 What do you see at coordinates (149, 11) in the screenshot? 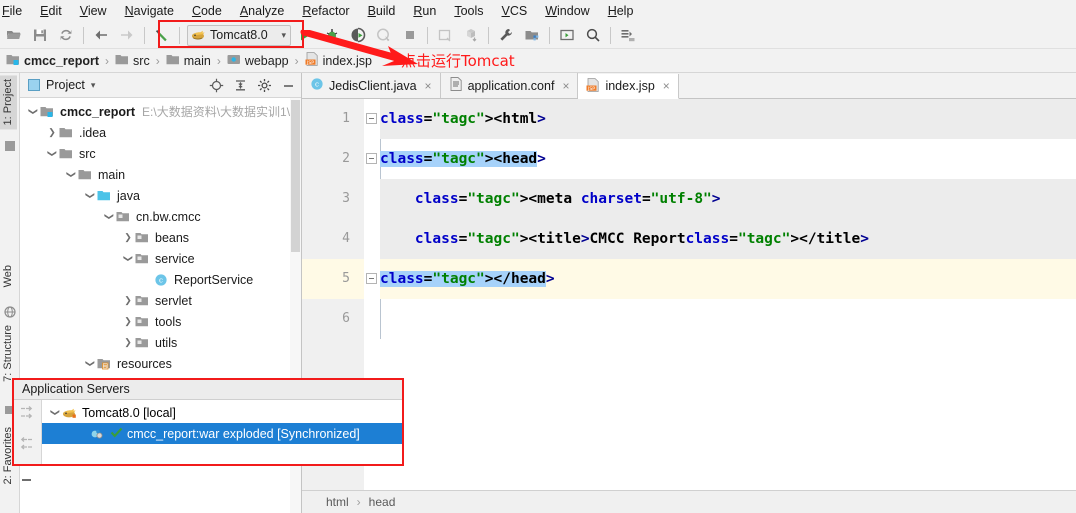
I see `menu-item-navigate: Navigate` at bounding box center [149, 11].